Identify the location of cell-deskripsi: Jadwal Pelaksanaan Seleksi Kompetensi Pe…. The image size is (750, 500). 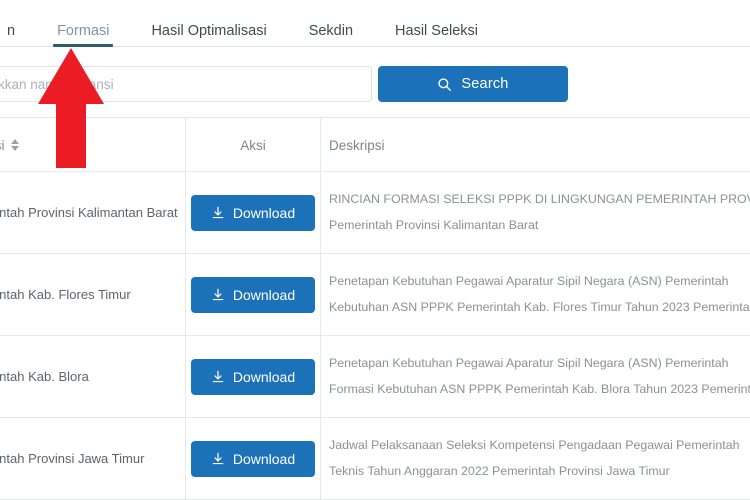
(535, 458).